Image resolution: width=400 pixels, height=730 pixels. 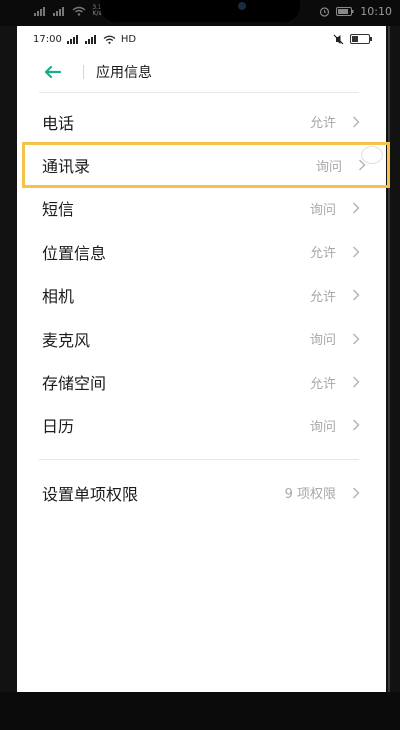 I want to click on phone-bezel-bottom, so click(x=200, y=711).